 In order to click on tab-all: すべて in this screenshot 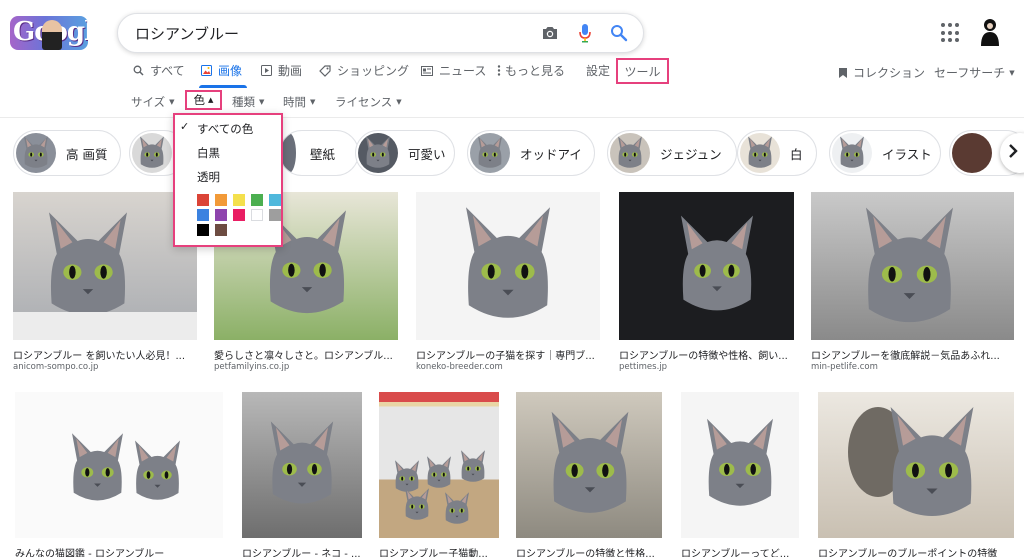, I will do `click(159, 70)`.